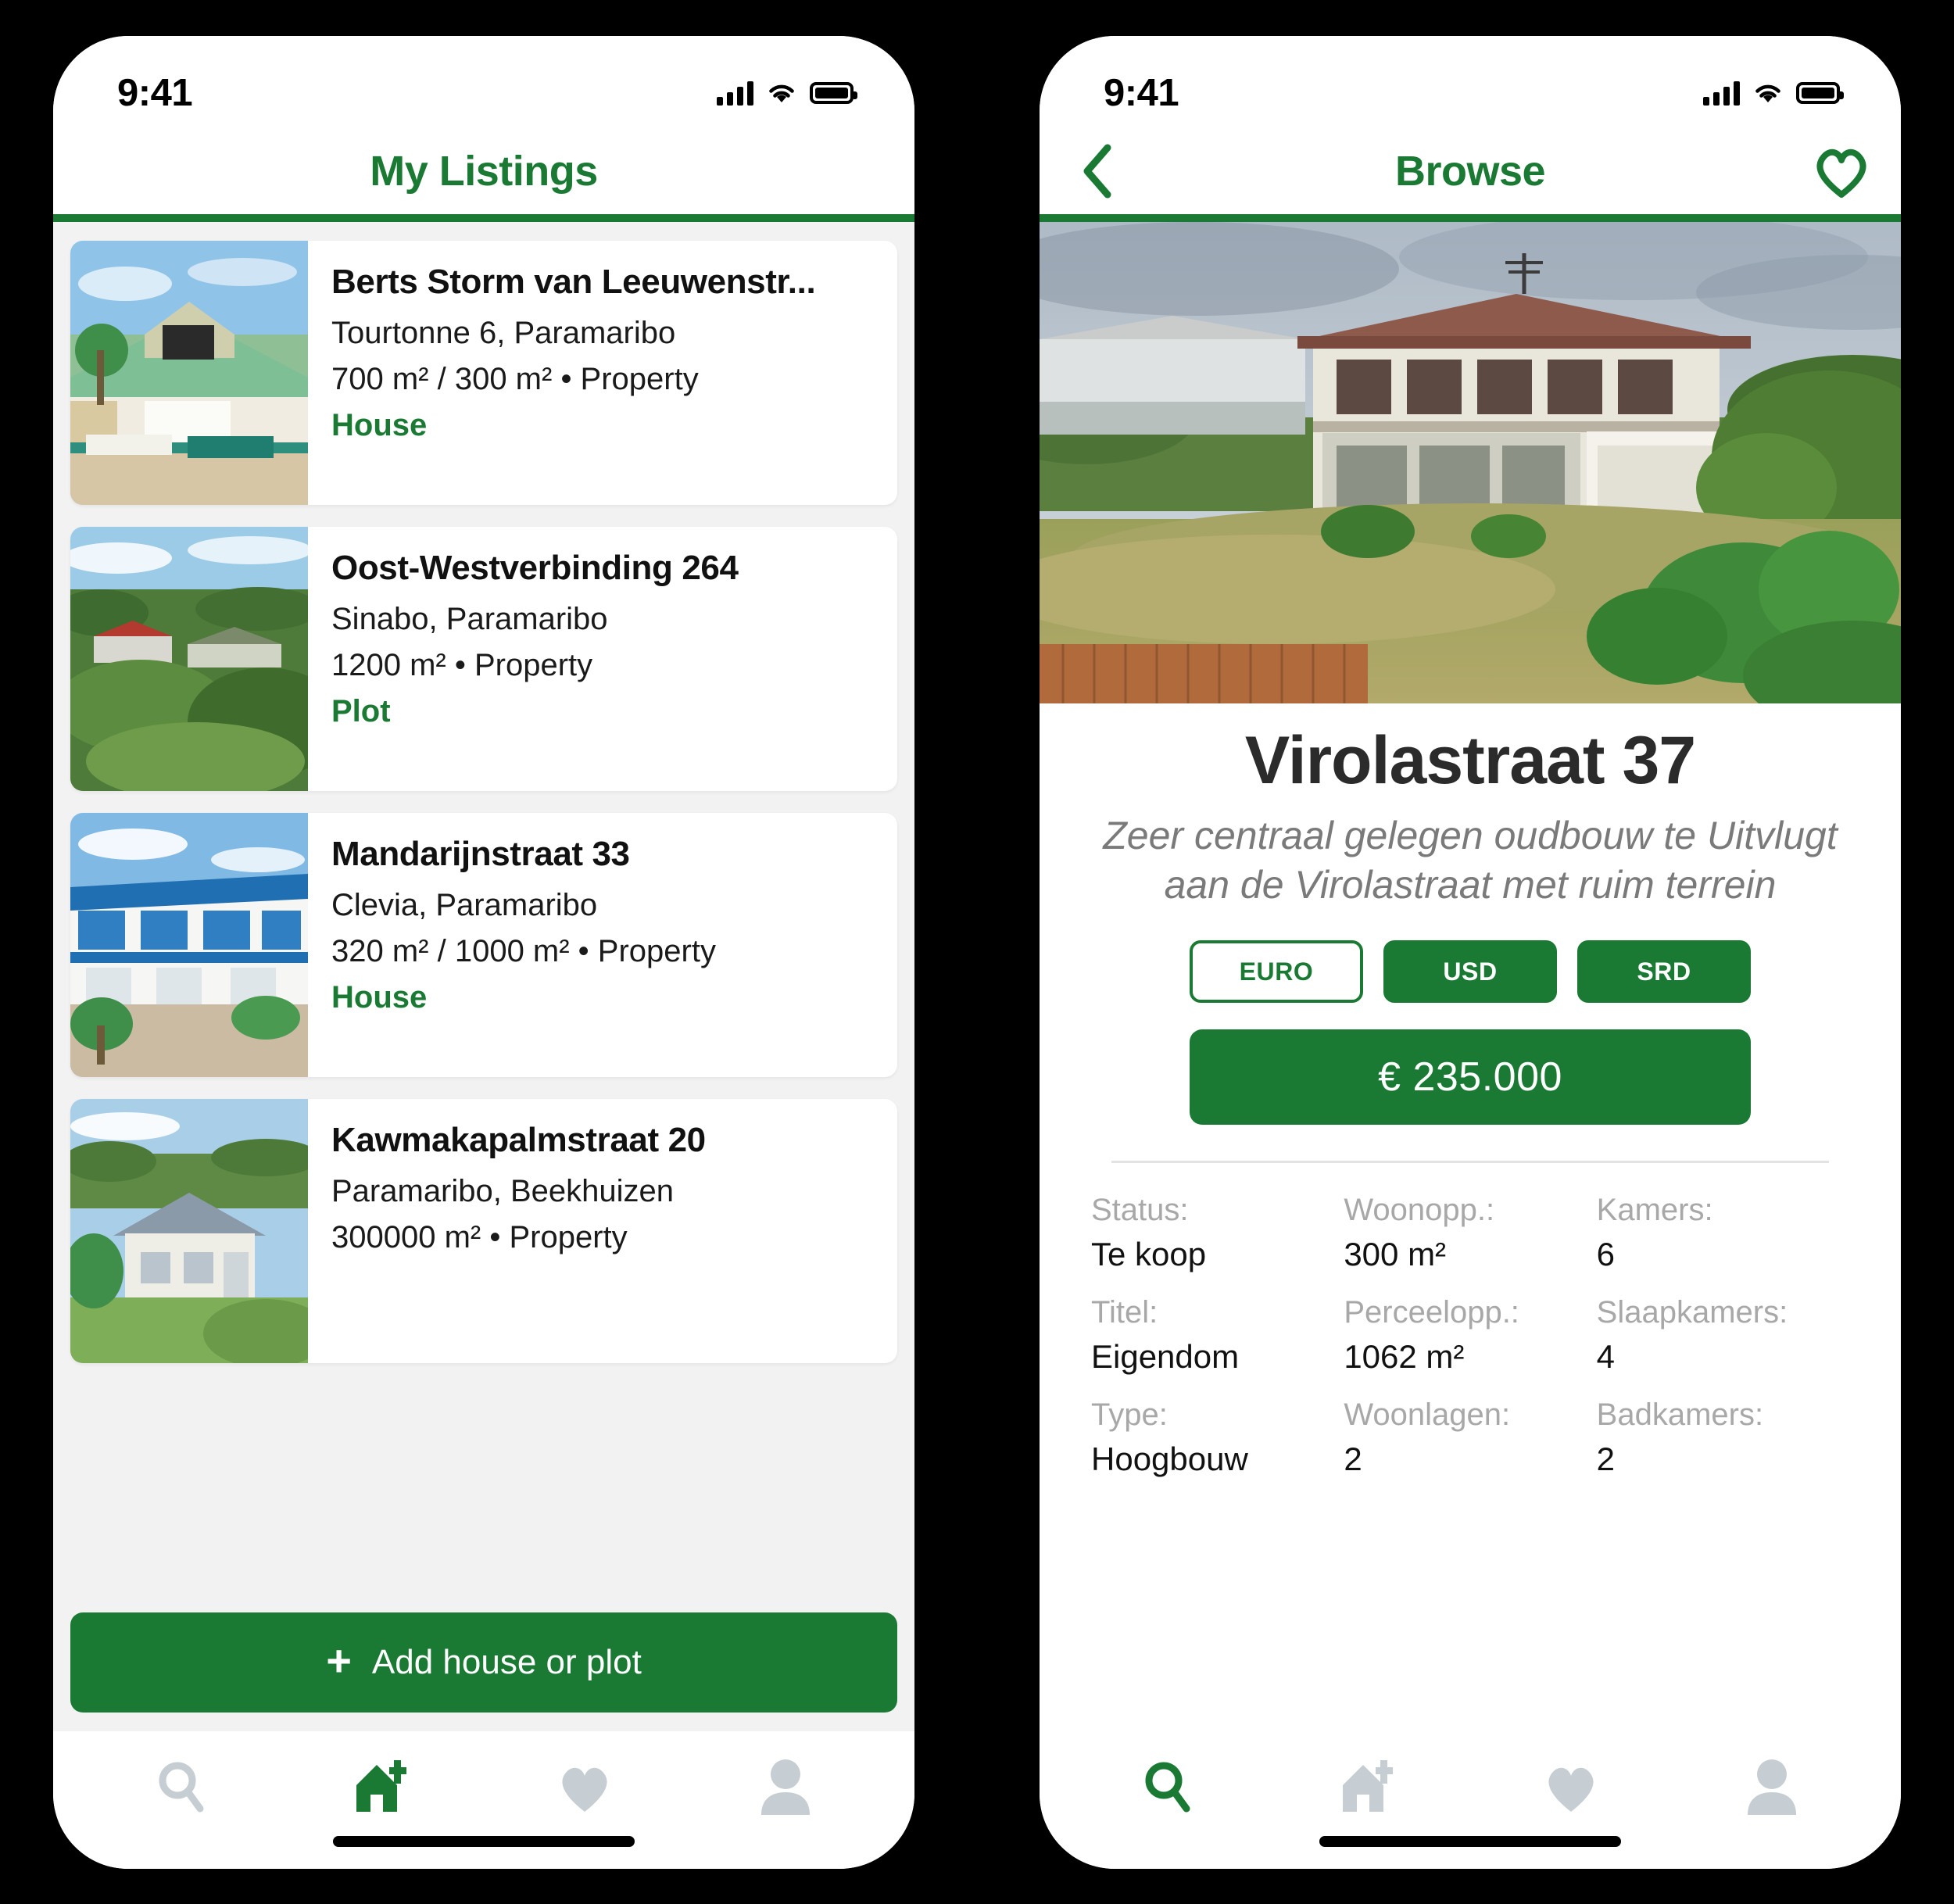  Describe the element at coordinates (503, 332) in the screenshot. I see `listing-location: Tourtonne 6, Paramaribo` at that location.